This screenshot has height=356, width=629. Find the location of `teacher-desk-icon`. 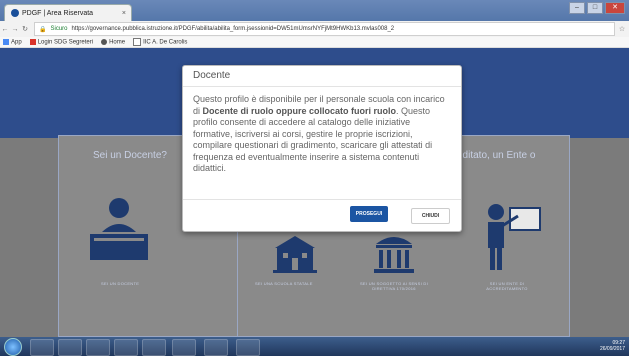

teacher-desk-icon is located at coordinates (119, 230).